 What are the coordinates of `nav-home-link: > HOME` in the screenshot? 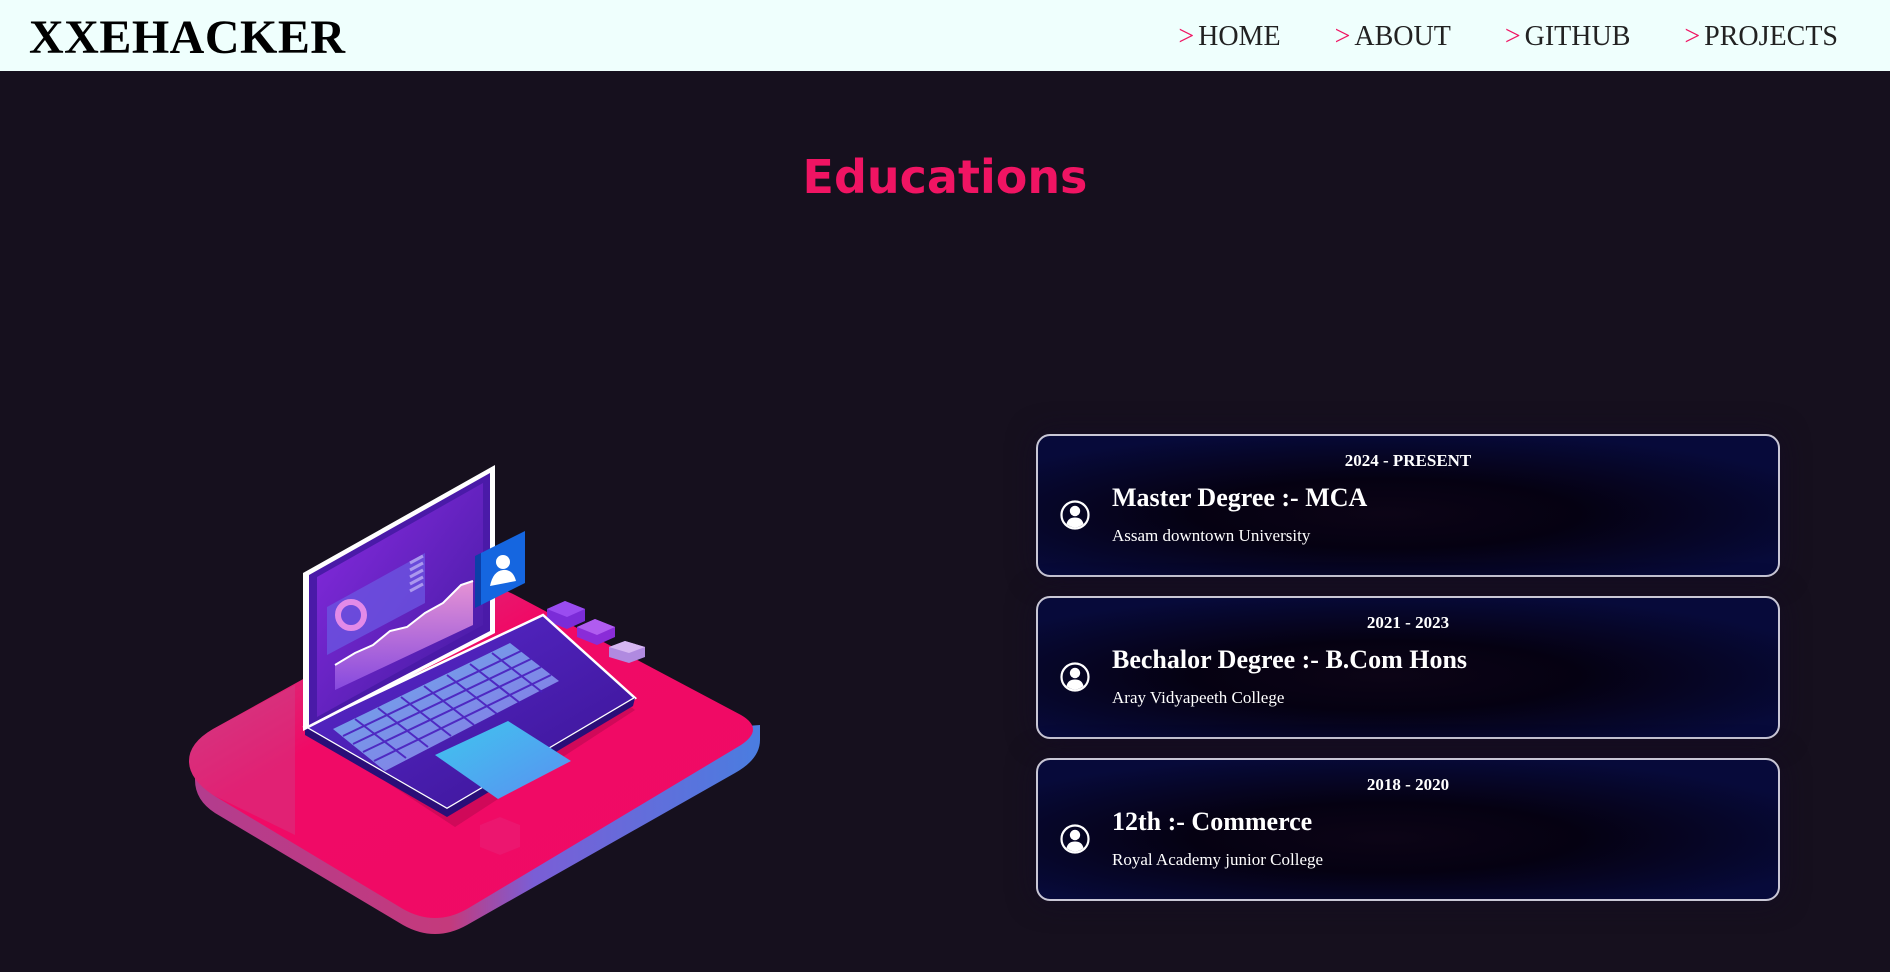 It's located at (1229, 37).